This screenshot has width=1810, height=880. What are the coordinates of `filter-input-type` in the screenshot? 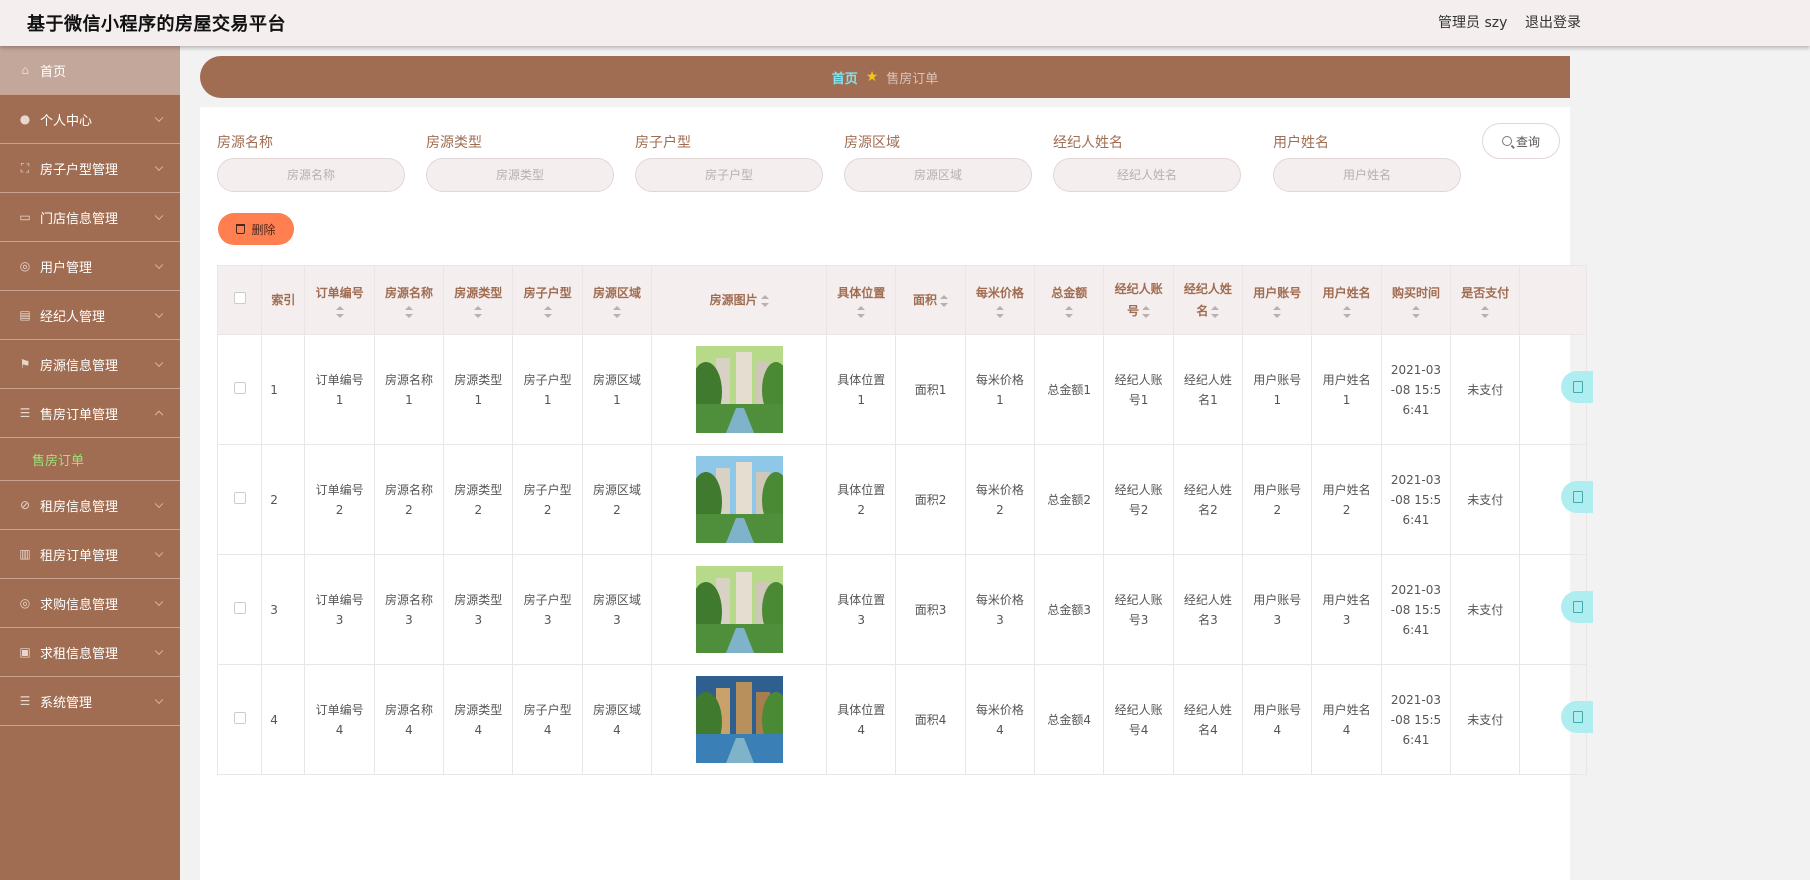 It's located at (520, 175).